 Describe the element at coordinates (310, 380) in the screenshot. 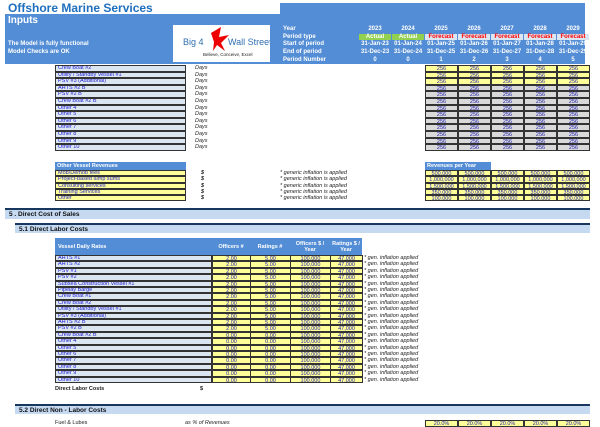

I see `labor-input-cell: 100,000` at that location.